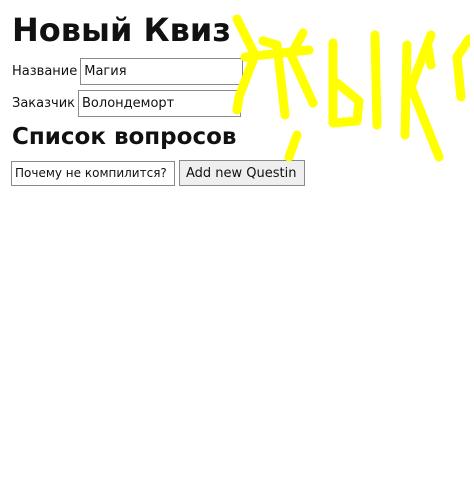 The image size is (474, 477). I want to click on page-title: Новый Квиз, so click(121, 30).